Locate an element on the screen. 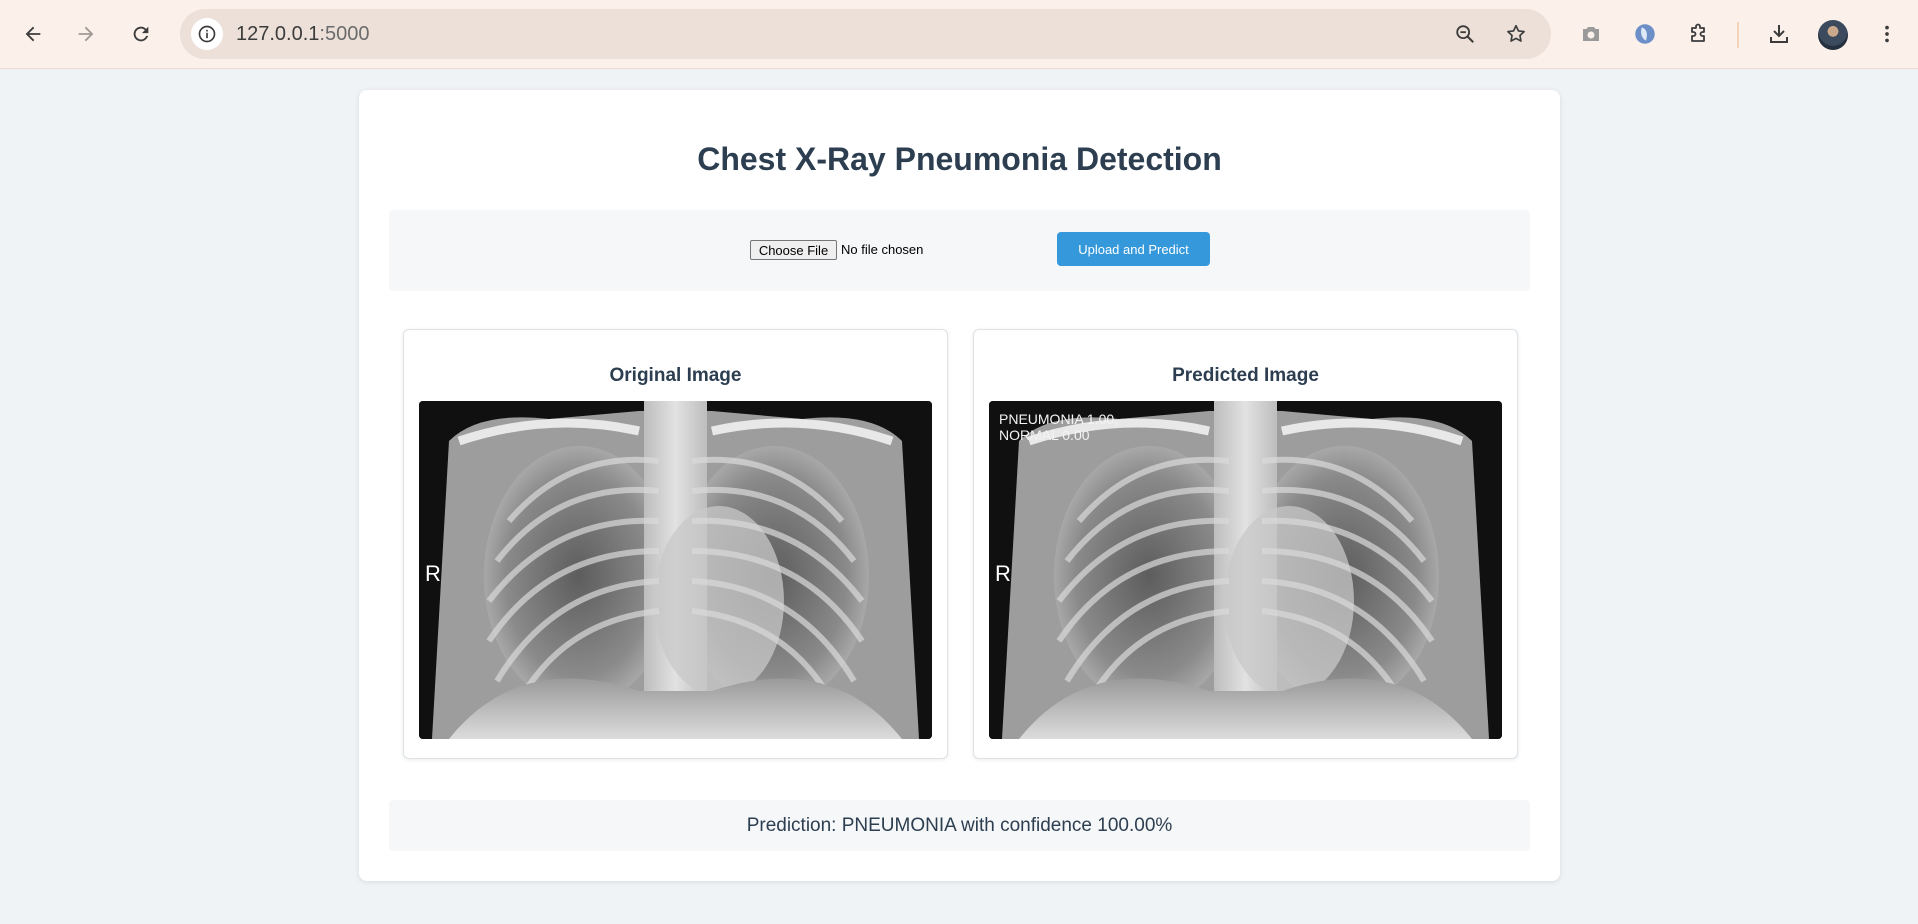  extension-button is located at coordinates (1645, 34).